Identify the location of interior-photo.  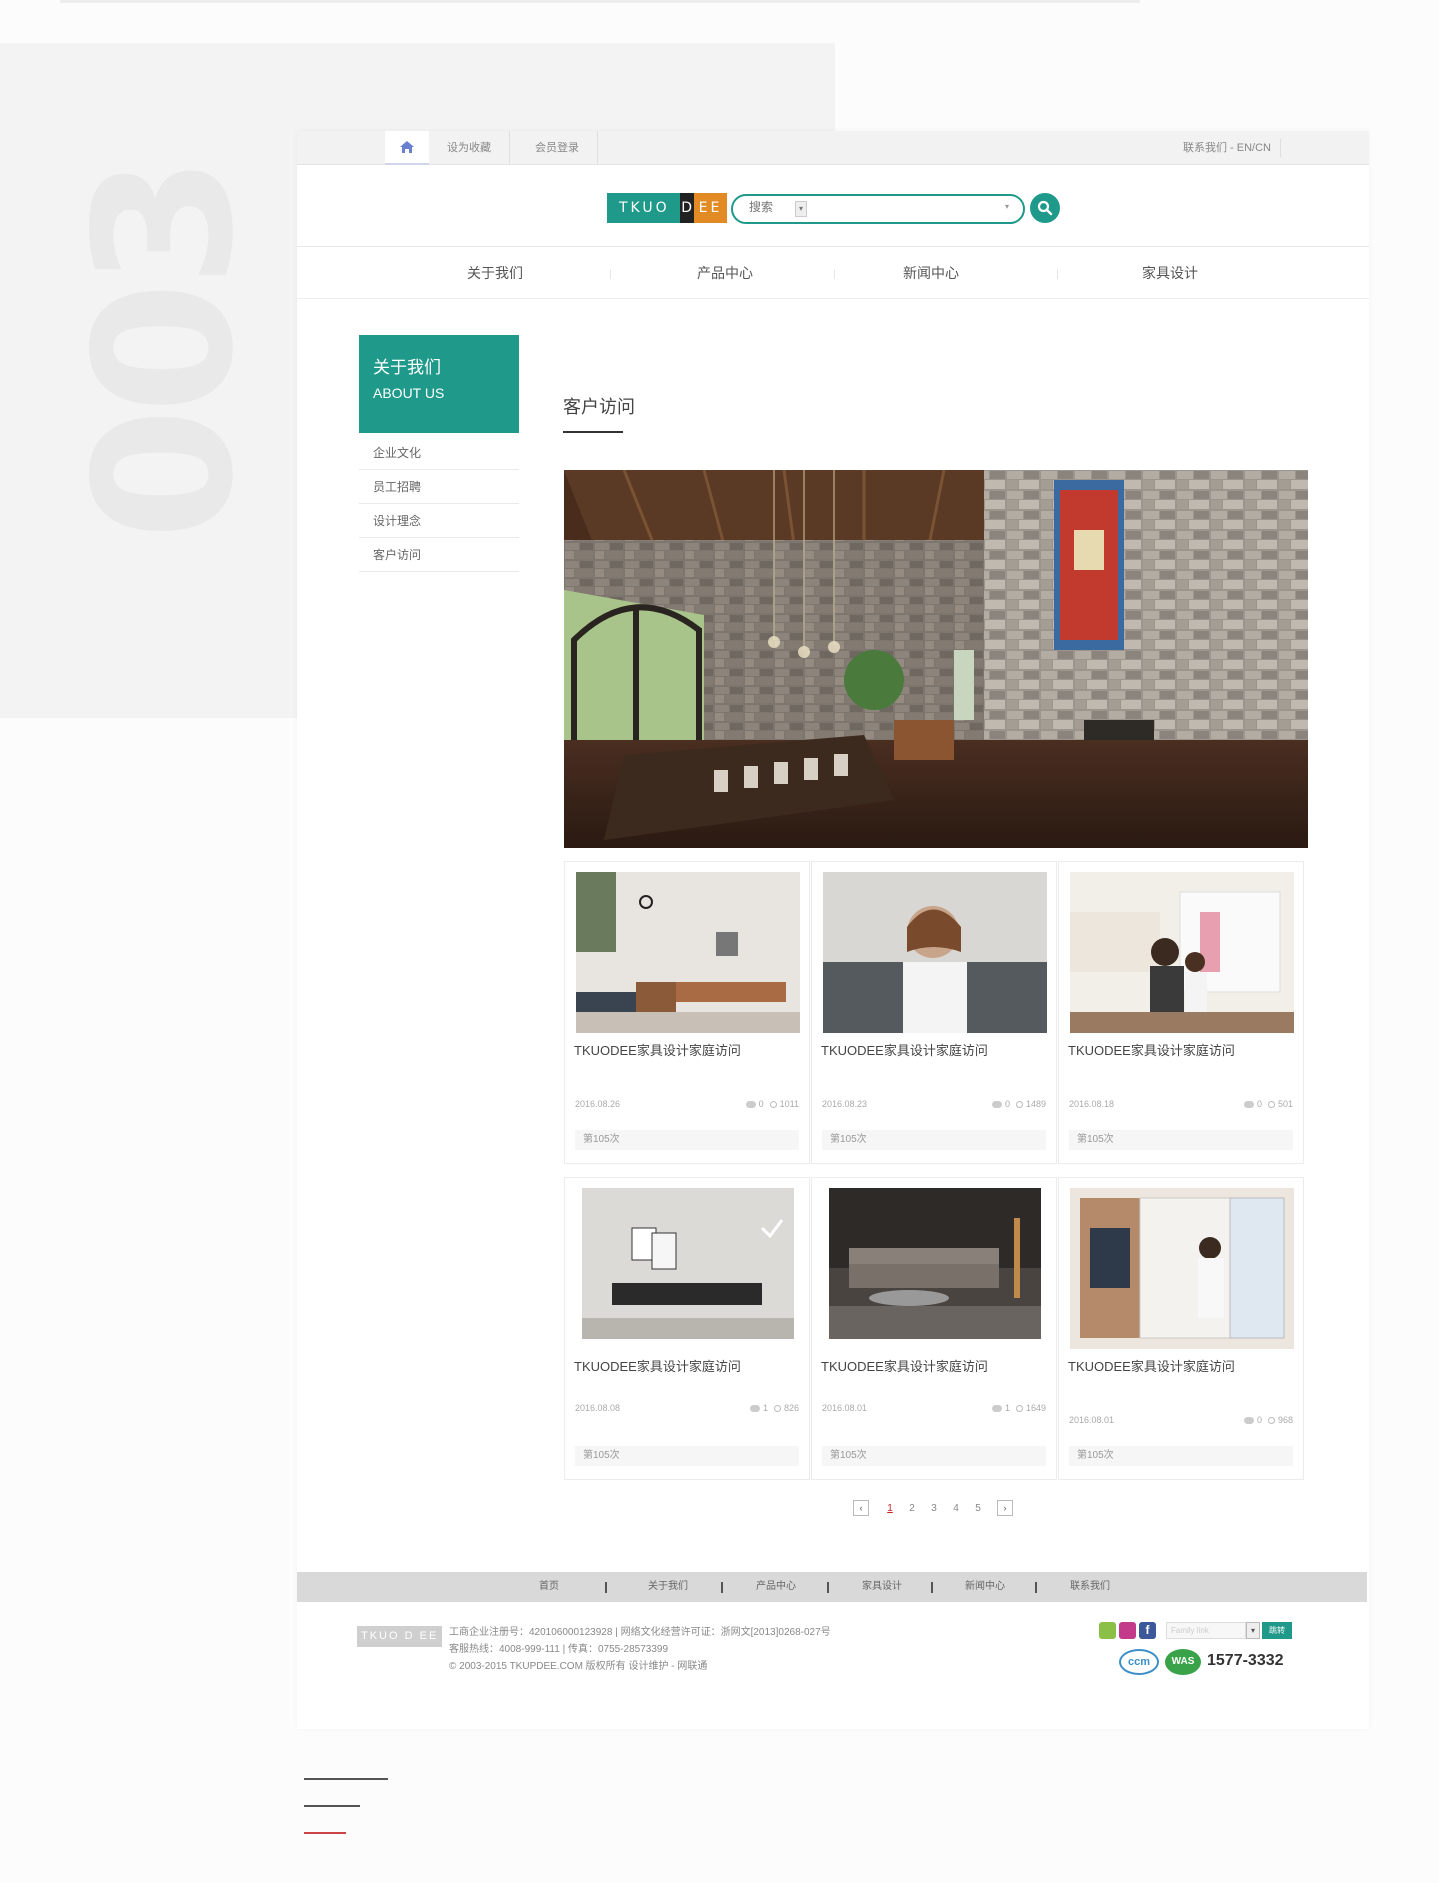
(936, 659).